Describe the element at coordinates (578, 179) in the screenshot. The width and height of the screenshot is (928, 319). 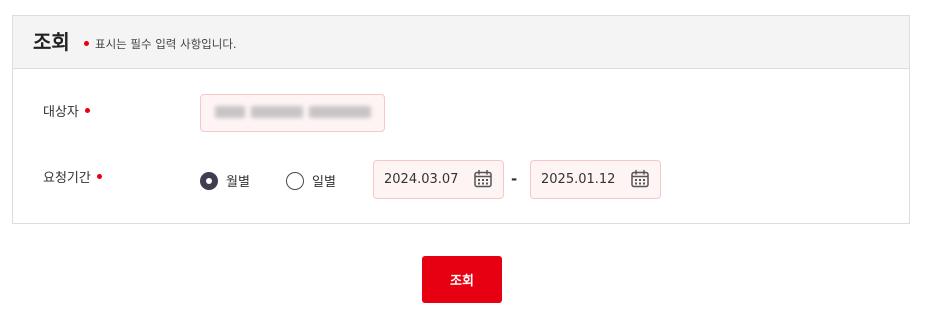
I see `end-date-value: 2025.01.12` at that location.